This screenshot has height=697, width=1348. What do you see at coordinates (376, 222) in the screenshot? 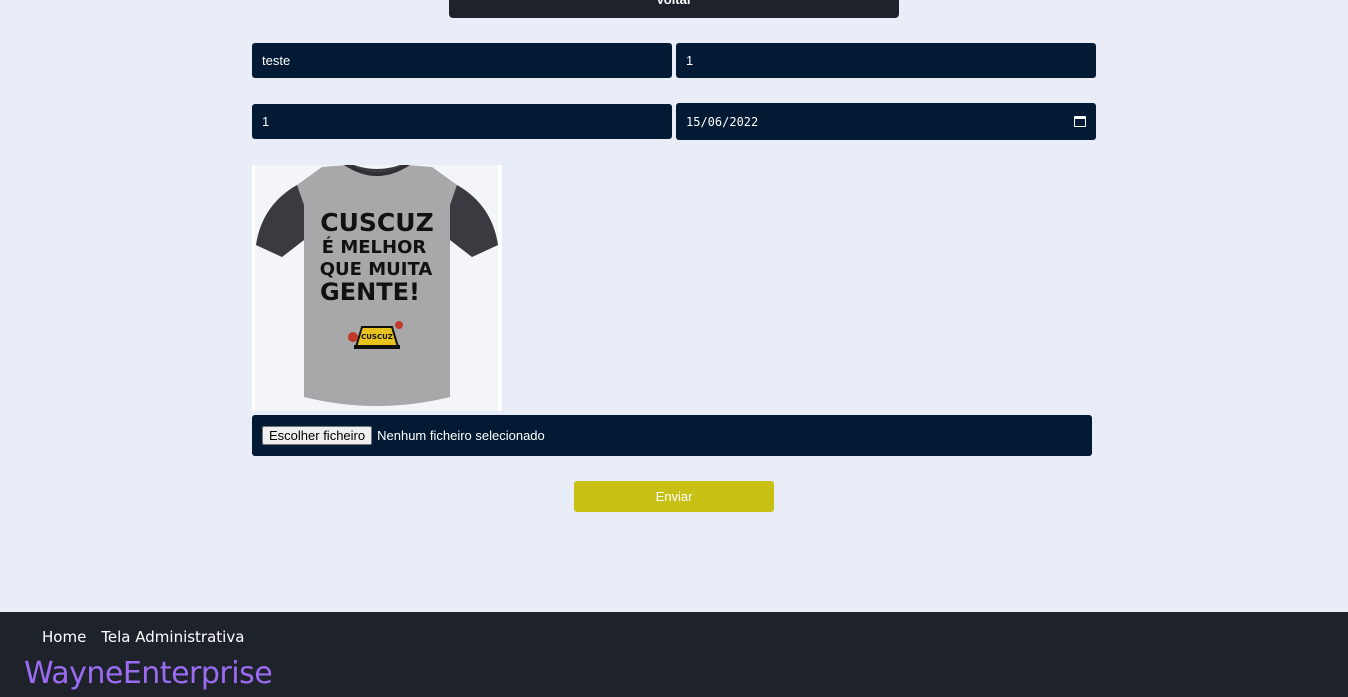
I see `shirt-line-1: CUSCUZ` at bounding box center [376, 222].